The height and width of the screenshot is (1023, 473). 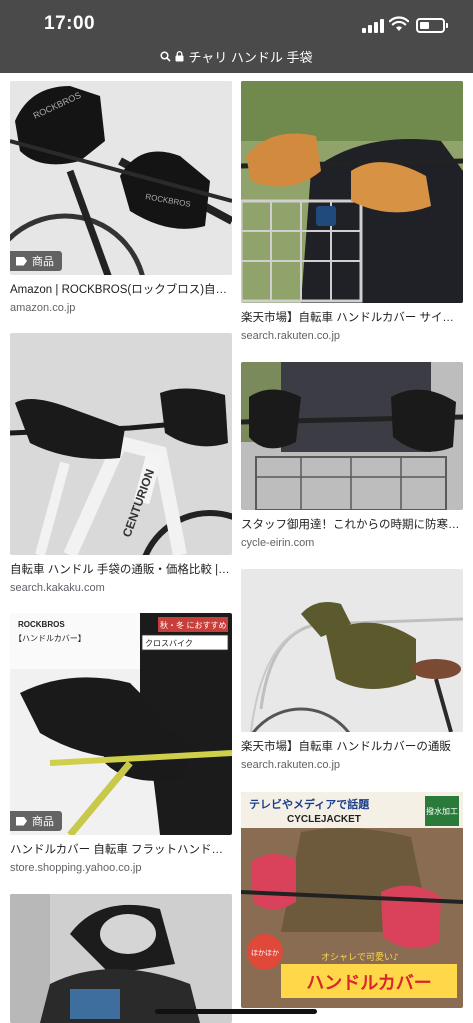 What do you see at coordinates (236, 22) in the screenshot?
I see `status-bar: 17:00` at bounding box center [236, 22].